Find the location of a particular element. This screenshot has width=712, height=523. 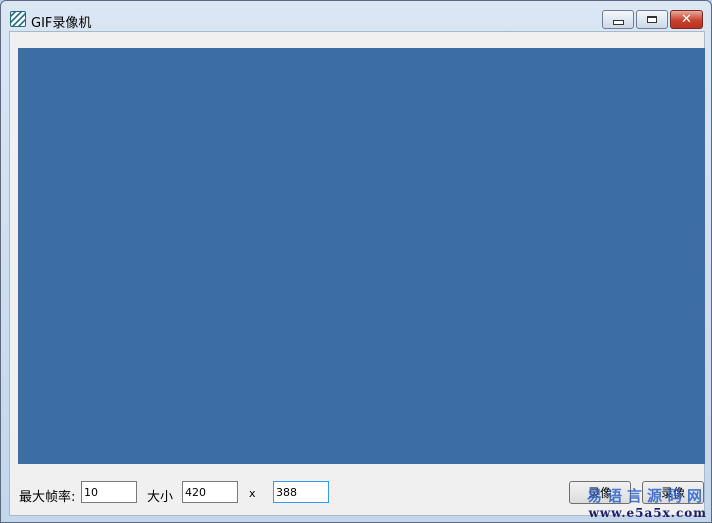

max-fps-input is located at coordinates (109, 492).